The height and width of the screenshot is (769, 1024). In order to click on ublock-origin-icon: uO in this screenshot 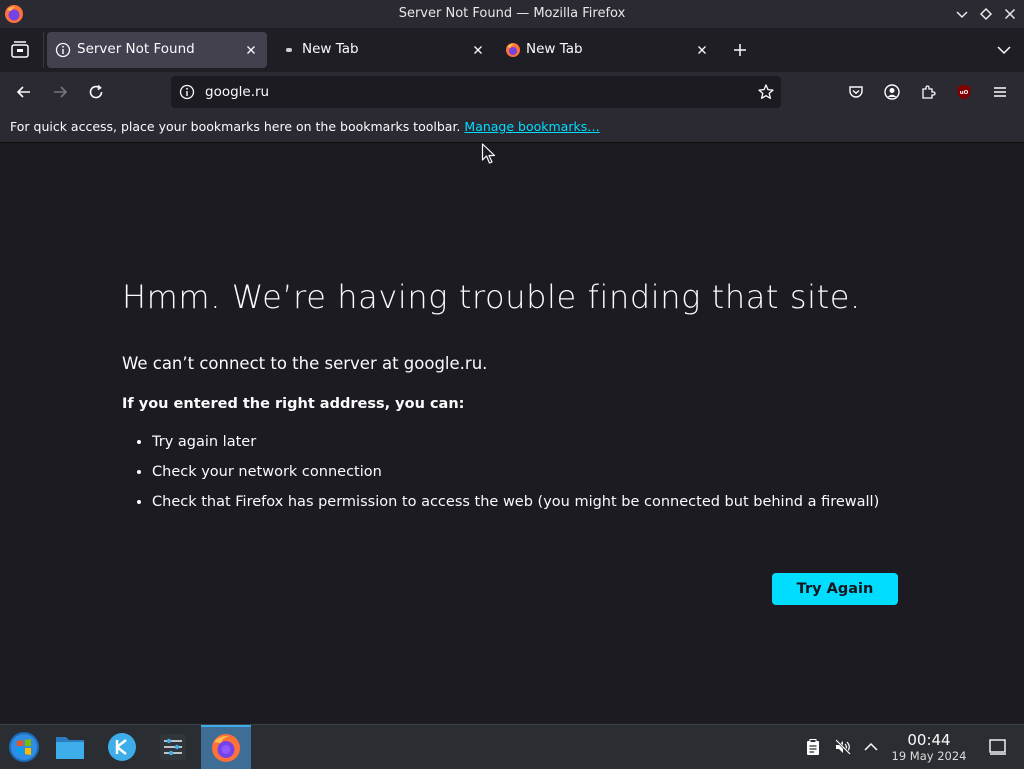, I will do `click(964, 92)`.